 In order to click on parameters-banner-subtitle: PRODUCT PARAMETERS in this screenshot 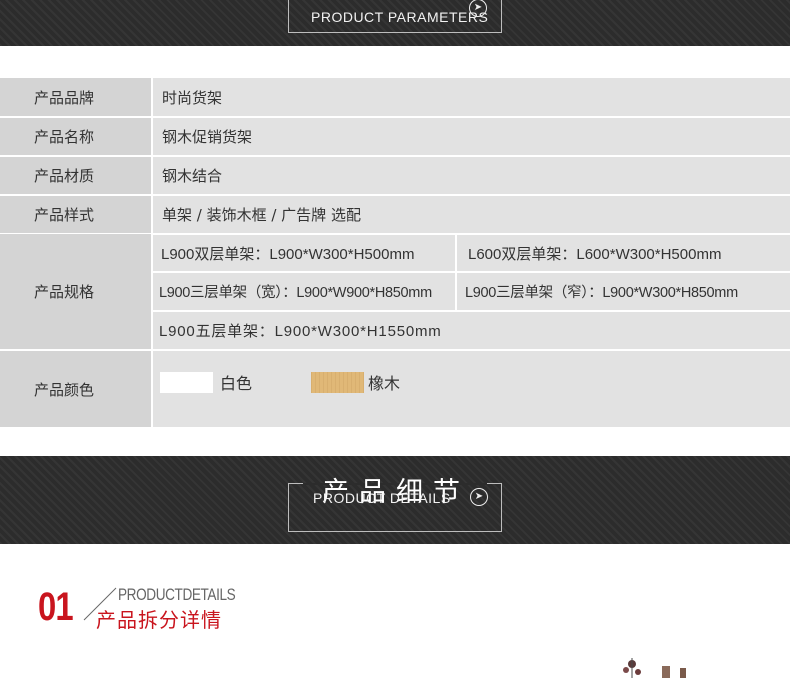, I will do `click(400, 17)`.